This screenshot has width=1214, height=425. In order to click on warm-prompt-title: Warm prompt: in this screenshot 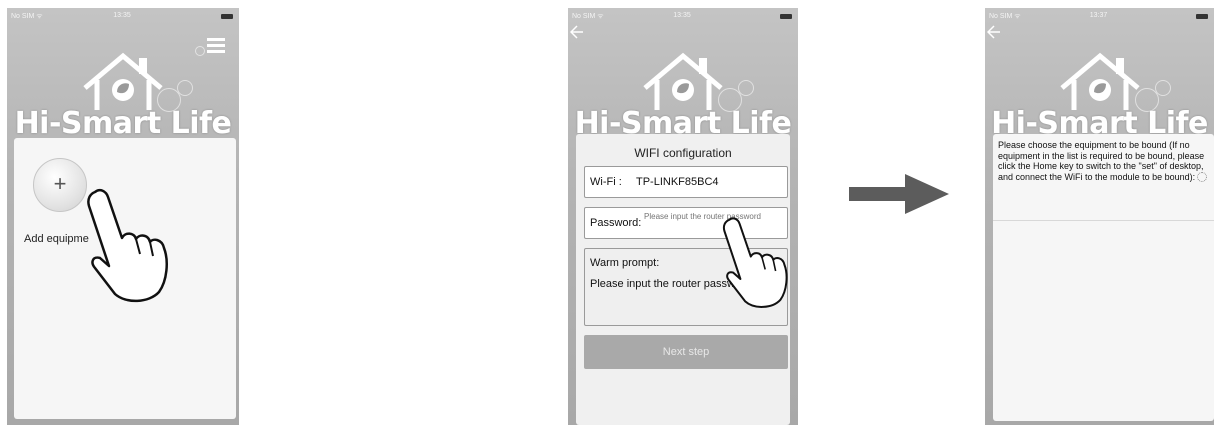, I will do `click(625, 263)`.